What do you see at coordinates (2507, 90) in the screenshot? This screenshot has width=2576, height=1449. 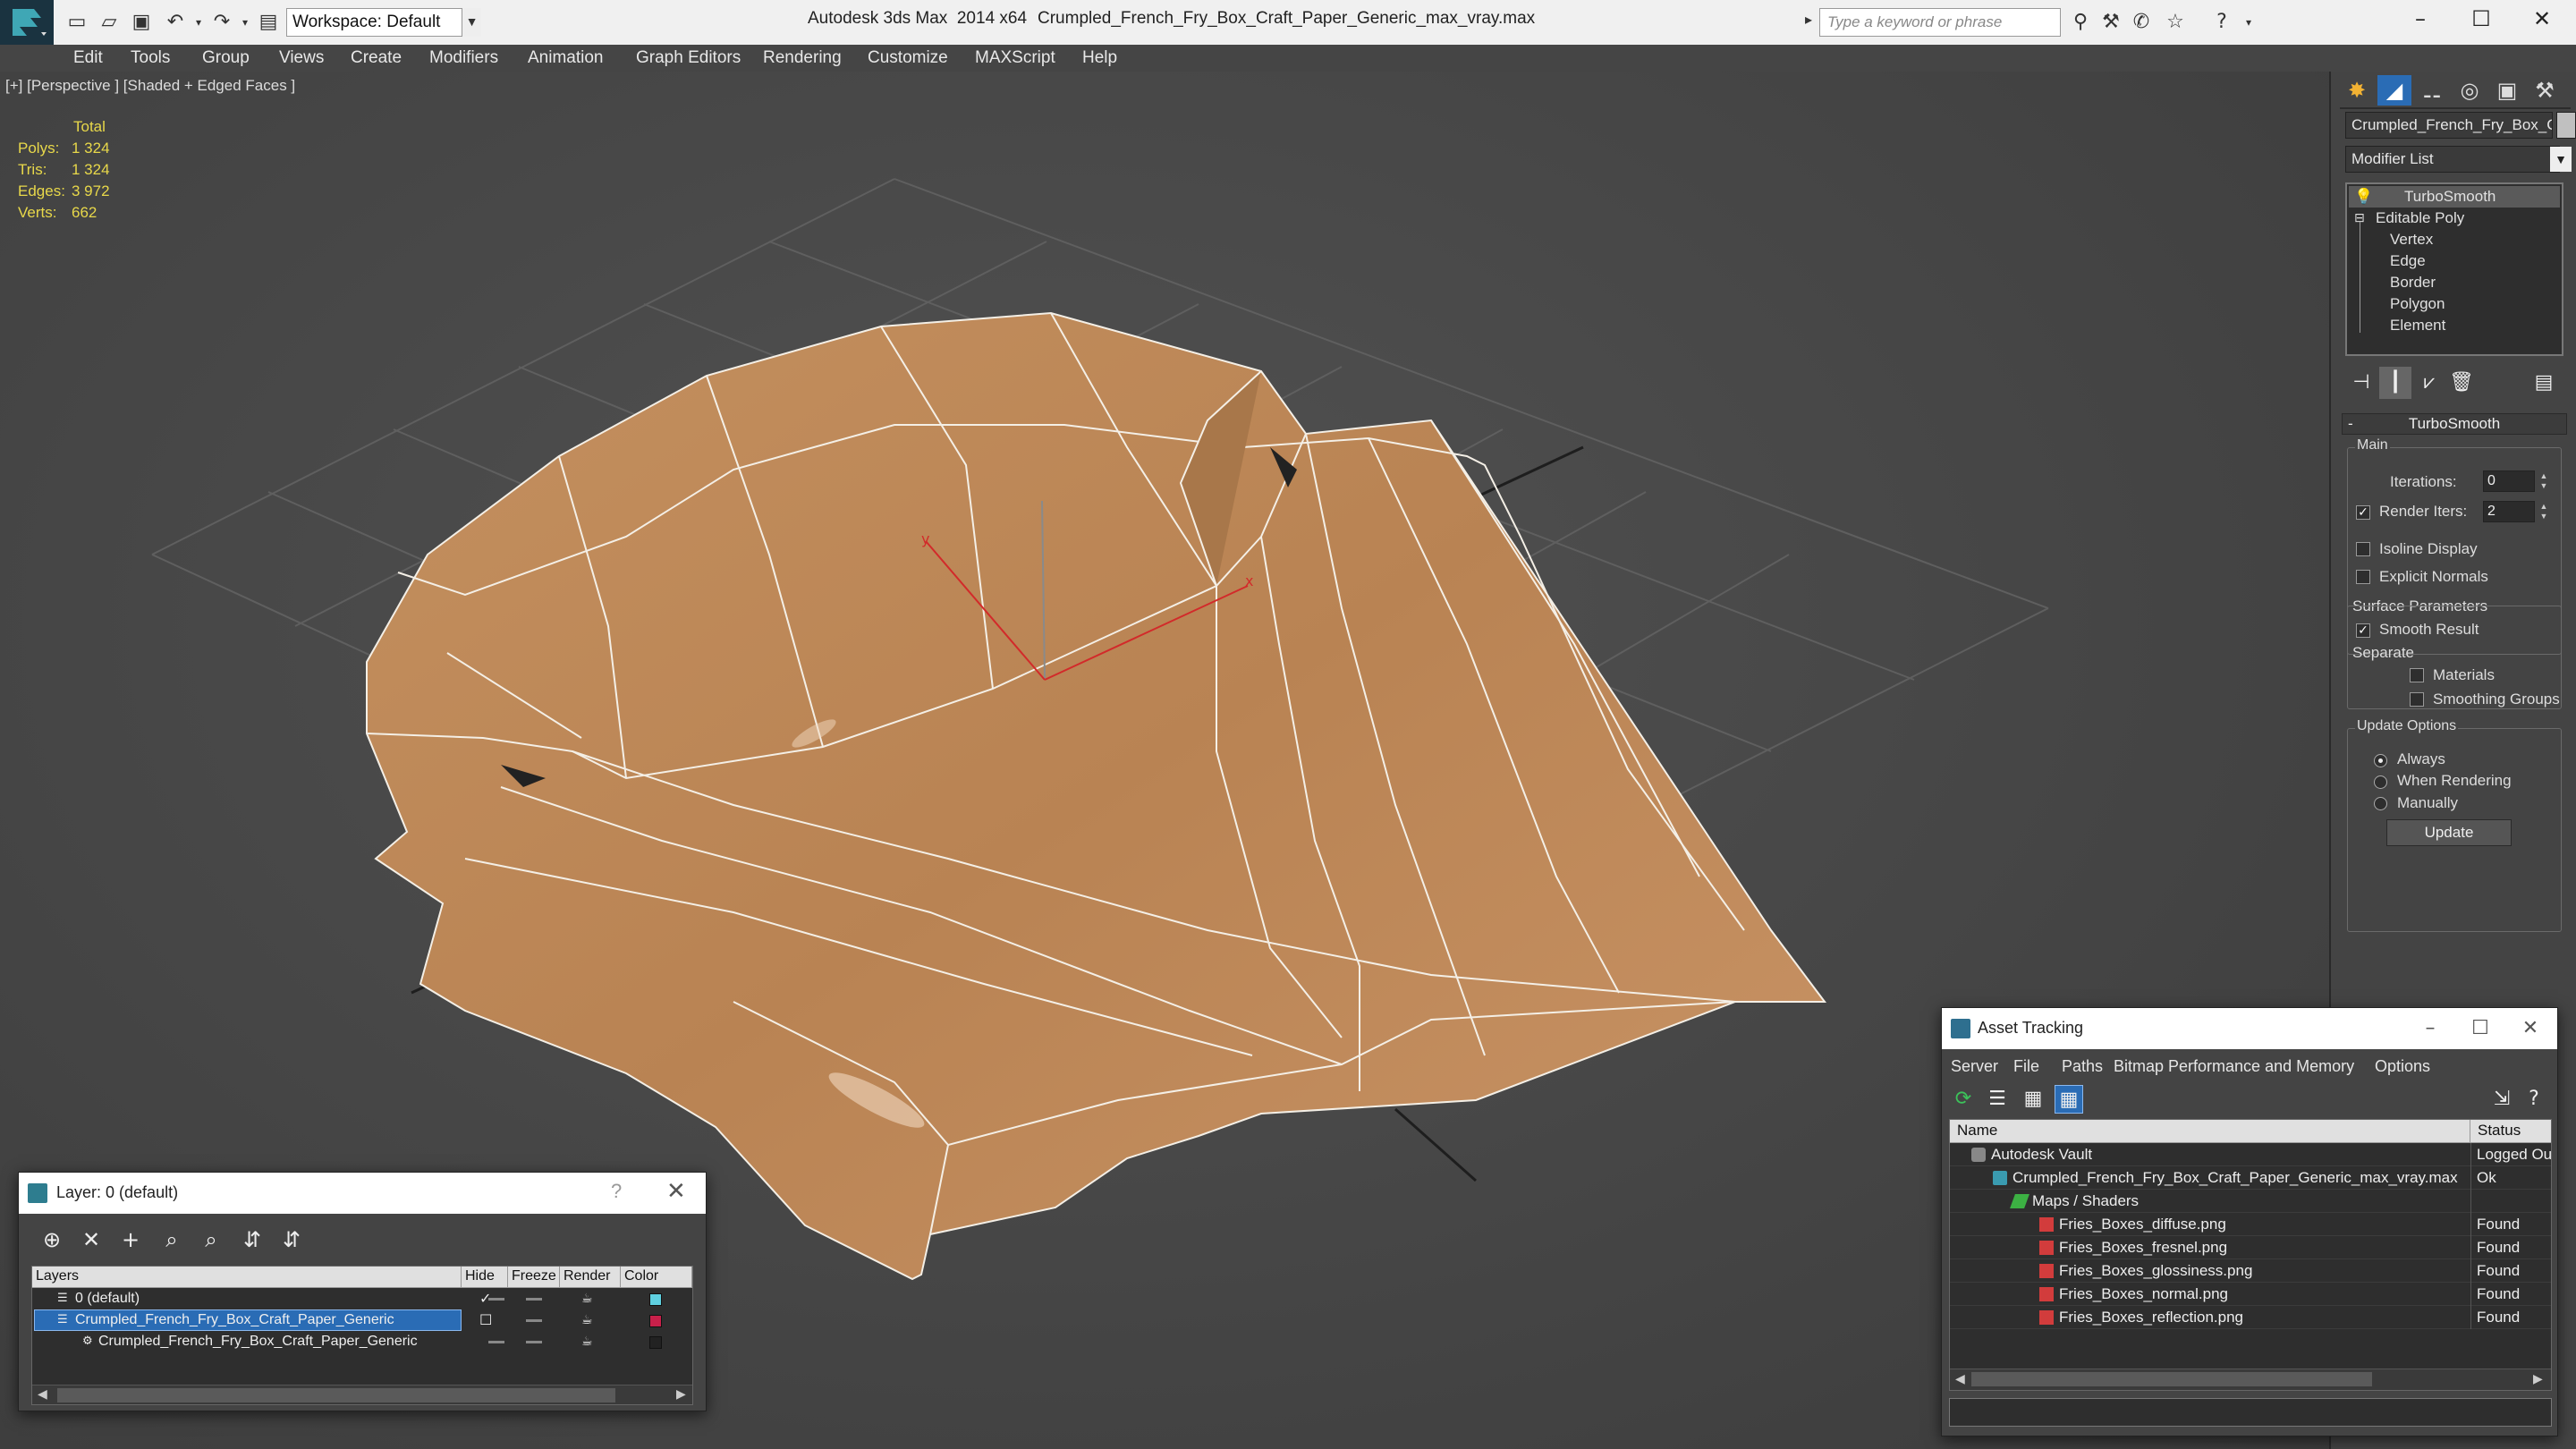 I see `display-tab-icon: ▣` at bounding box center [2507, 90].